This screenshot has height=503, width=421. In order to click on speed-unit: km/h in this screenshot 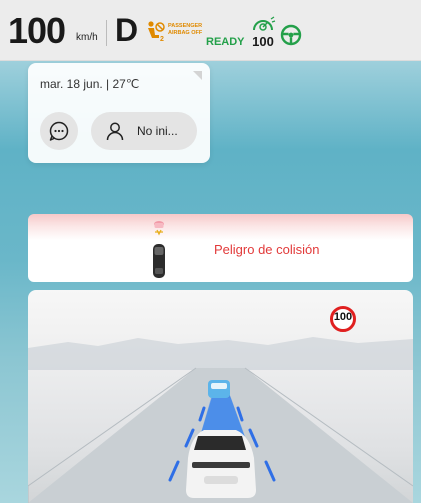, I will do `click(87, 37)`.